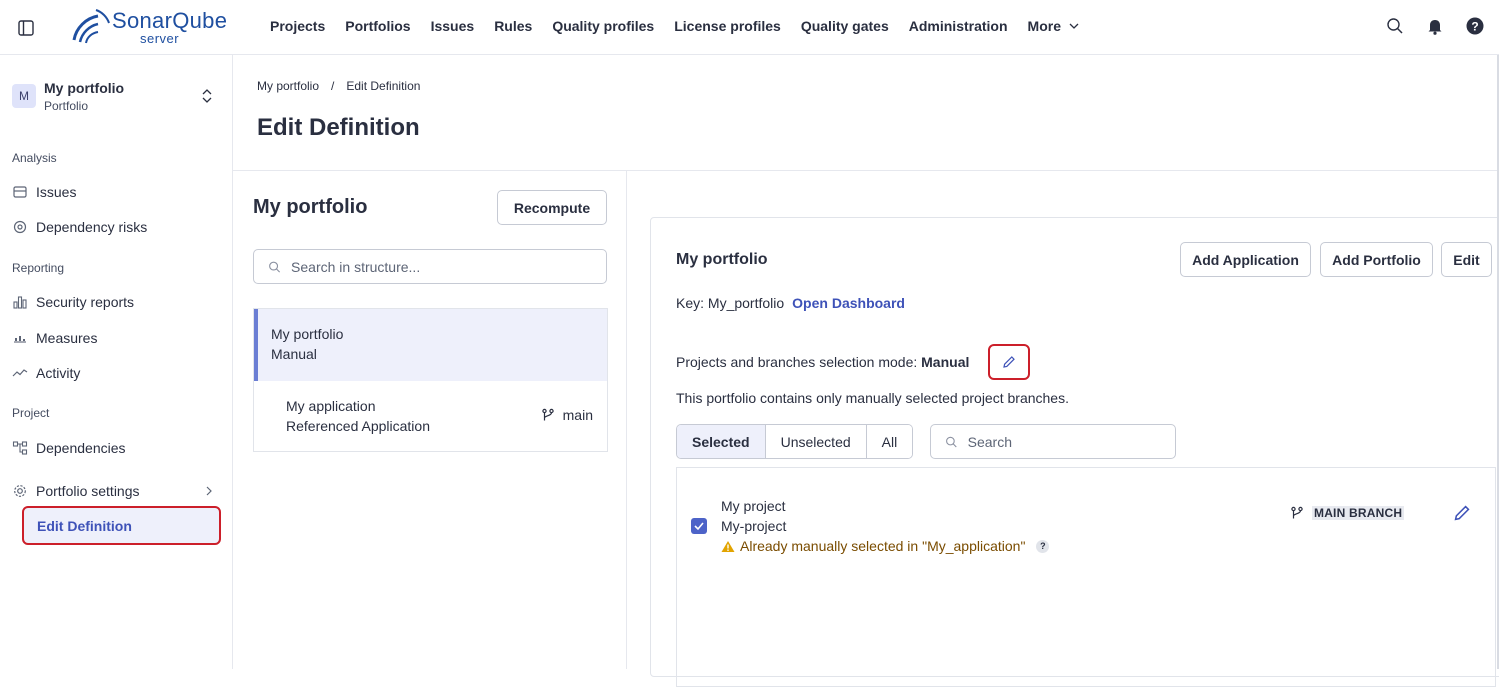 The image size is (1499, 687). What do you see at coordinates (26, 28) in the screenshot?
I see `sidebar-toggle-icon` at bounding box center [26, 28].